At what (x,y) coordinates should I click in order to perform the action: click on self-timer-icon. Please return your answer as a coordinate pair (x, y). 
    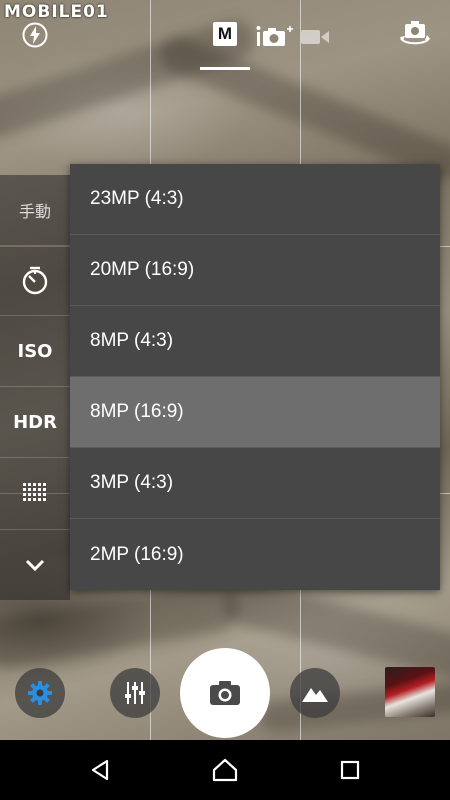
    Looking at the image, I should click on (35, 280).